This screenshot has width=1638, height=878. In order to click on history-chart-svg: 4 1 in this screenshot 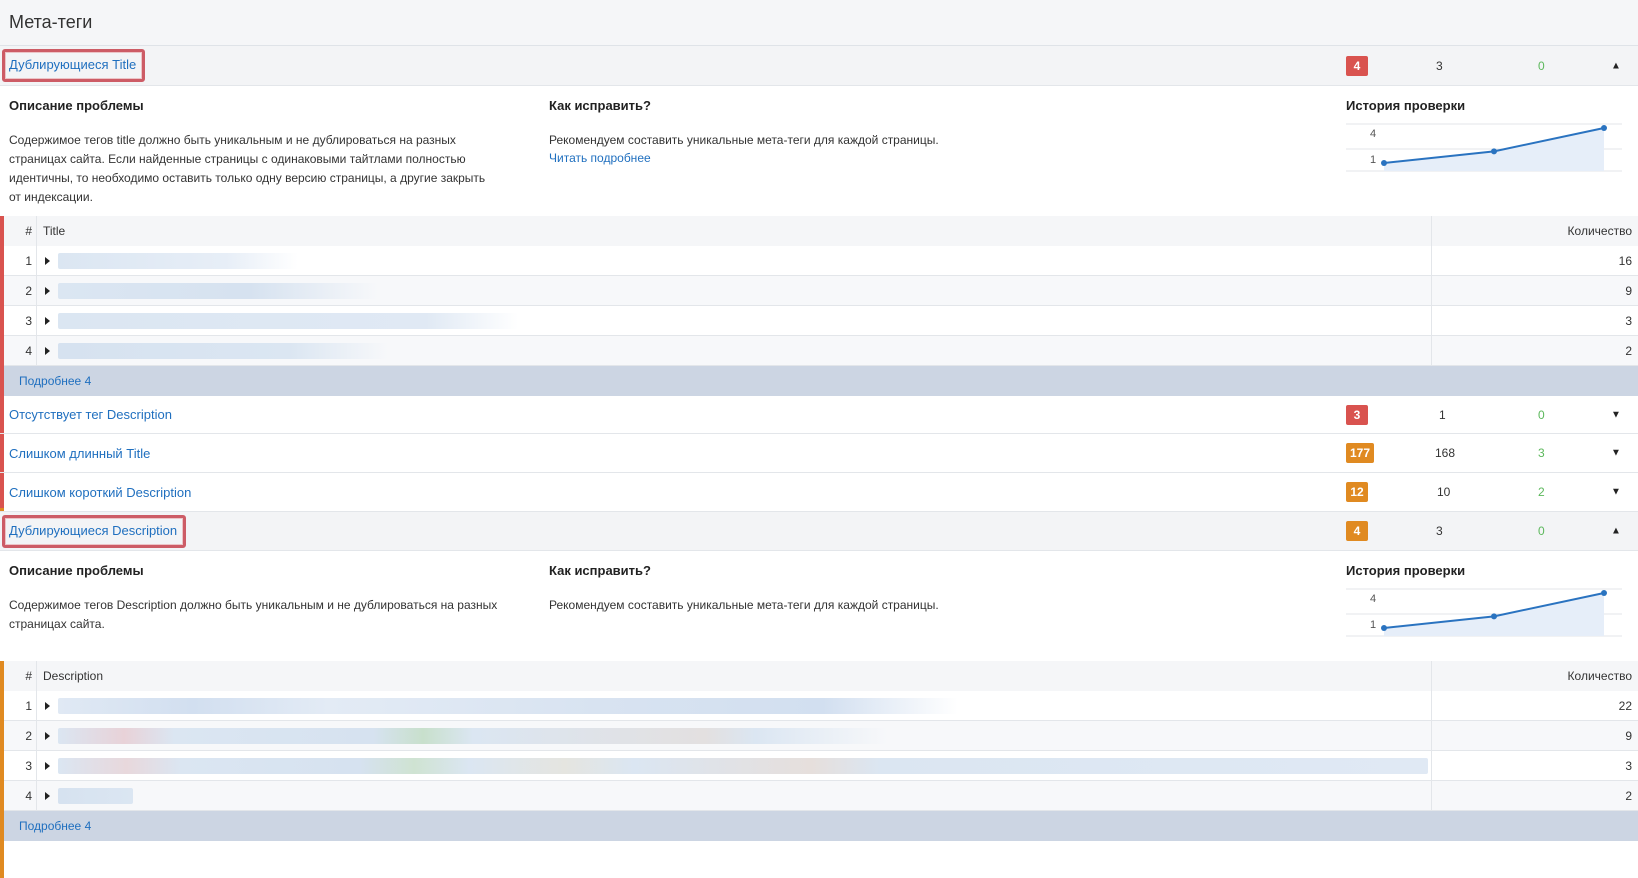, I will do `click(1484, 152)`.